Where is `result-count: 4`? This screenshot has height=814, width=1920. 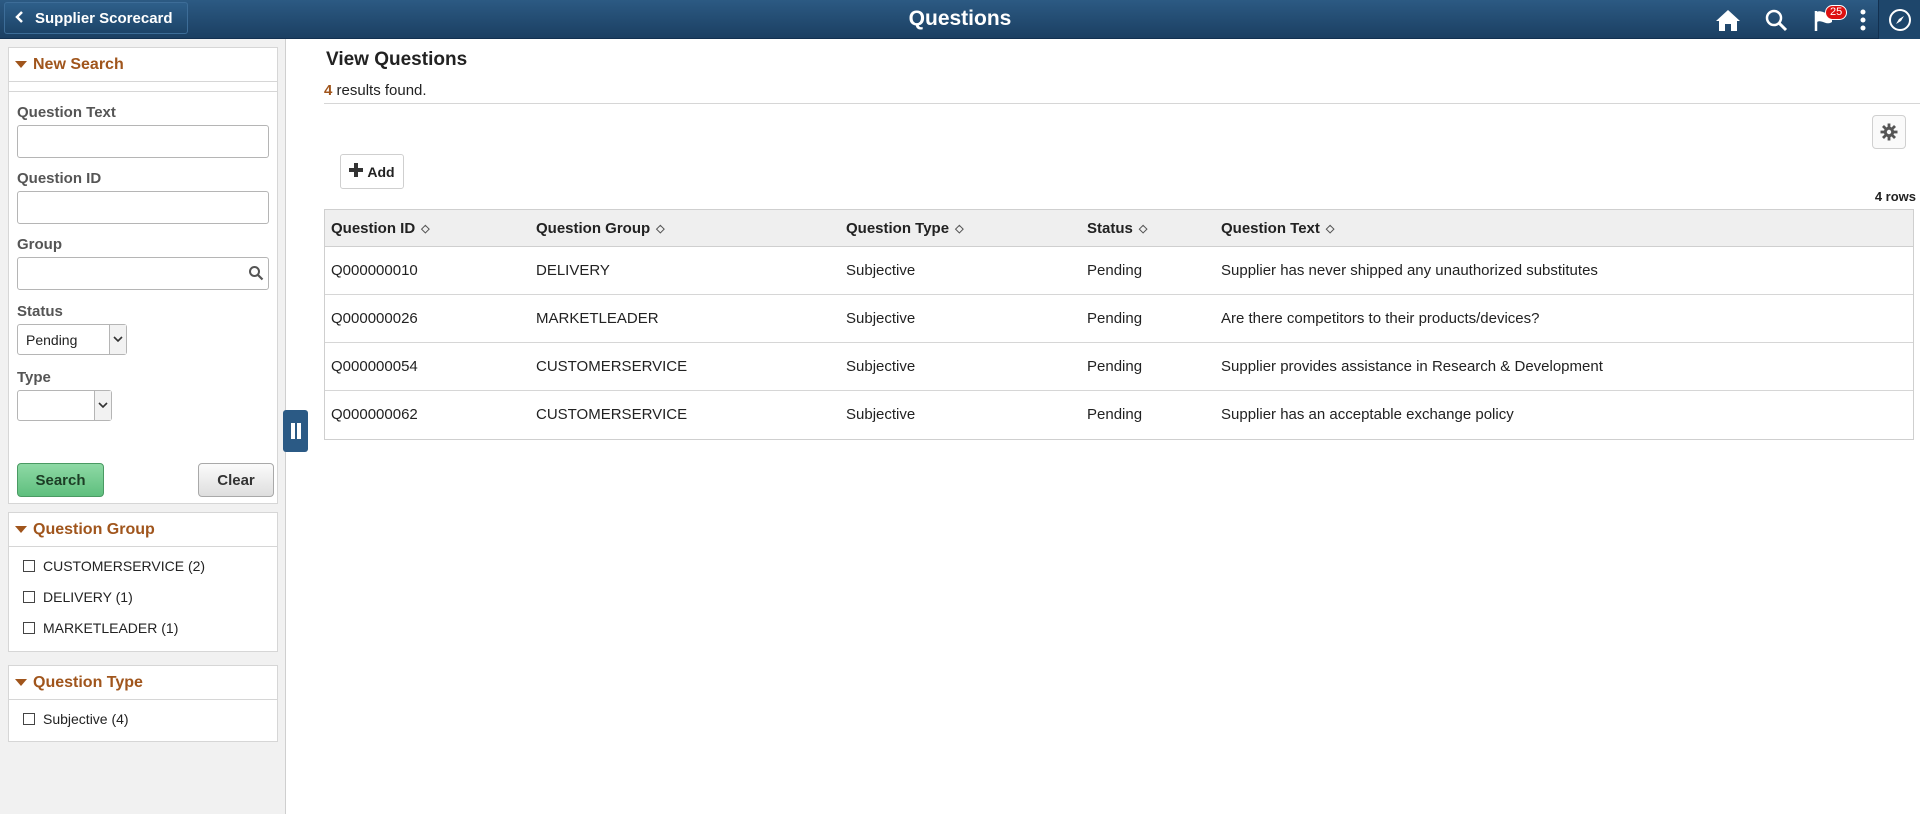 result-count: 4 is located at coordinates (328, 90).